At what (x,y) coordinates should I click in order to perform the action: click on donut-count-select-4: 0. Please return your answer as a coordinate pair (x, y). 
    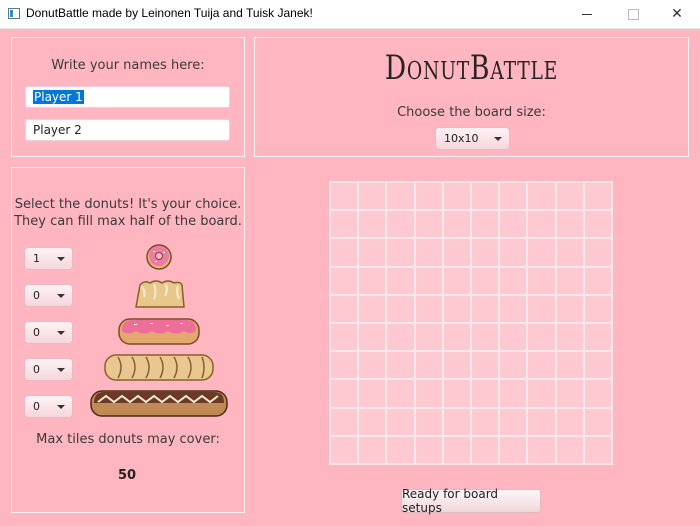
    Looking at the image, I should click on (48, 369).